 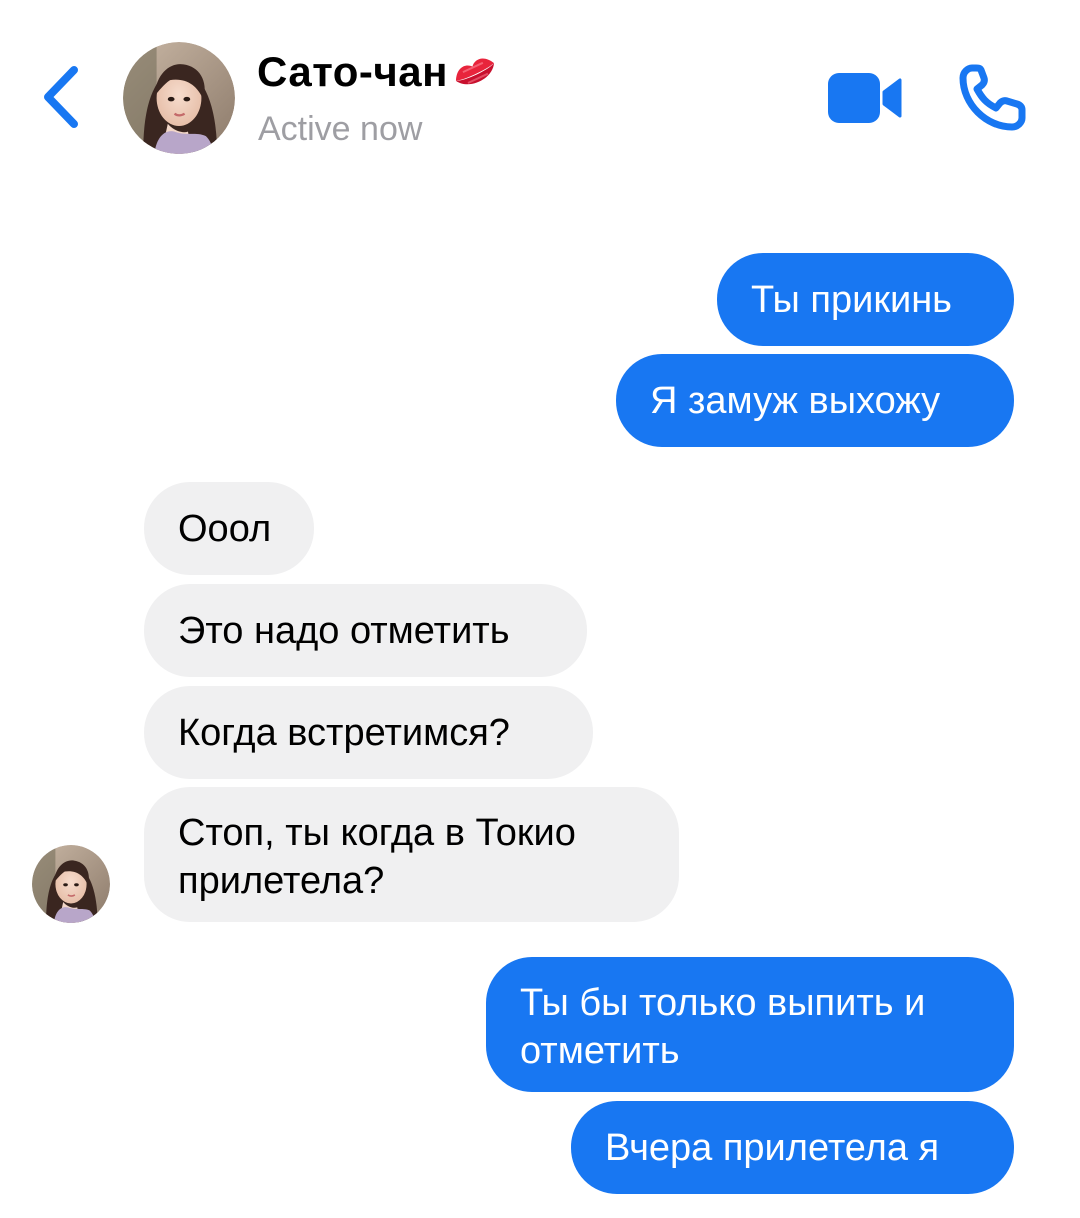 I want to click on kiss-lips-icon, so click(x=475, y=71).